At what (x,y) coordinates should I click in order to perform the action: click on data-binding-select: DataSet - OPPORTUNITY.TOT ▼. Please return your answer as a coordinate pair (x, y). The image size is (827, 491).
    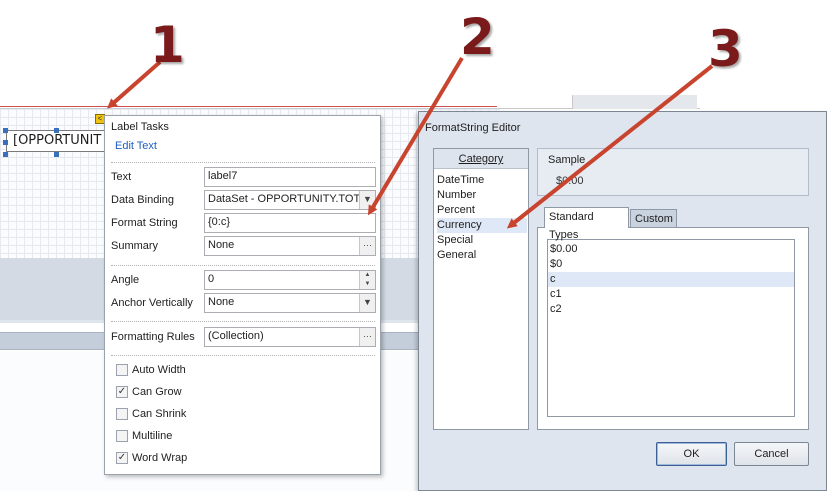
    Looking at the image, I should click on (290, 200).